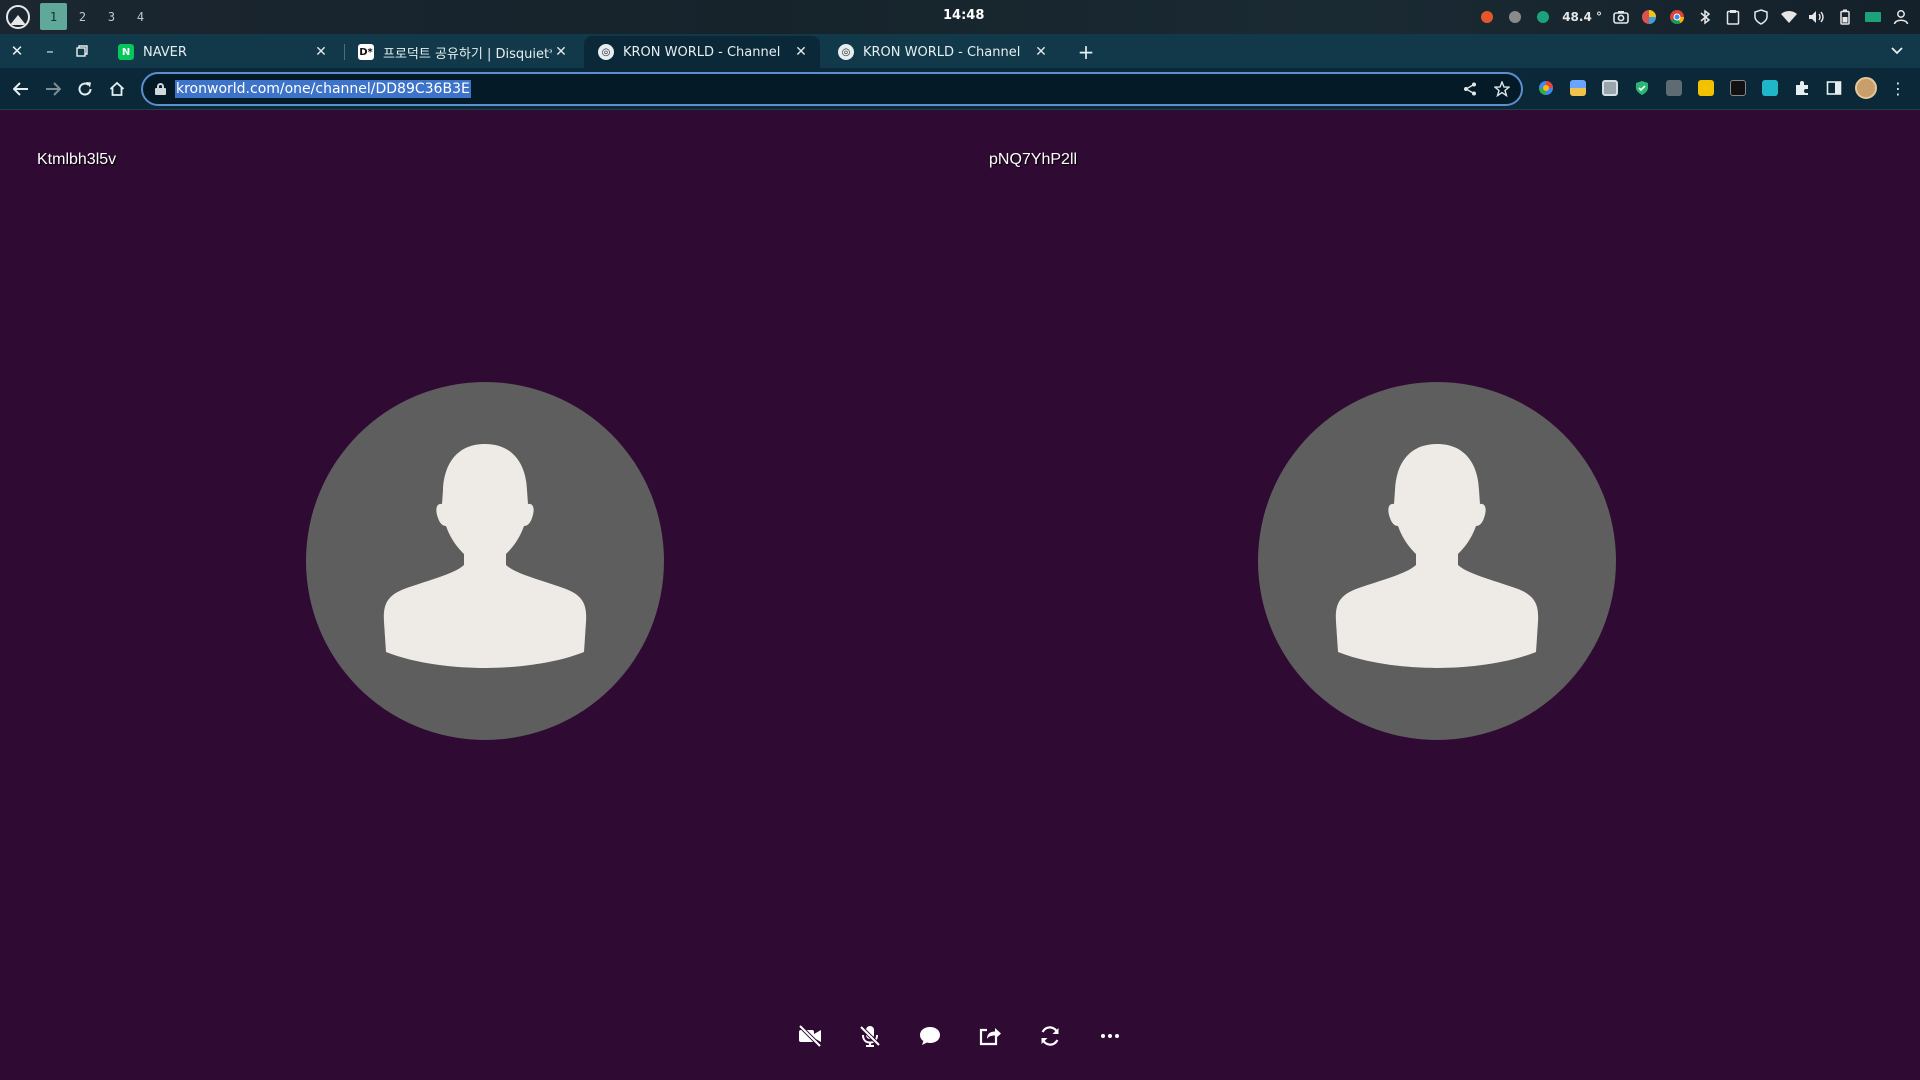  What do you see at coordinates (1738, 88) in the screenshot?
I see `extension-record-icon` at bounding box center [1738, 88].